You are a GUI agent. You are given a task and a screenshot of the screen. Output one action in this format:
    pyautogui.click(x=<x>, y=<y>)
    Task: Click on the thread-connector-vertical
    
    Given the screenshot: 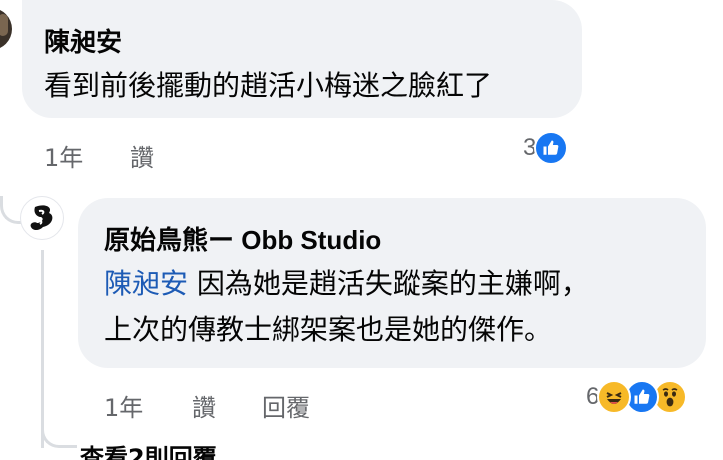 What is the action you would take?
    pyautogui.click(x=42, y=349)
    